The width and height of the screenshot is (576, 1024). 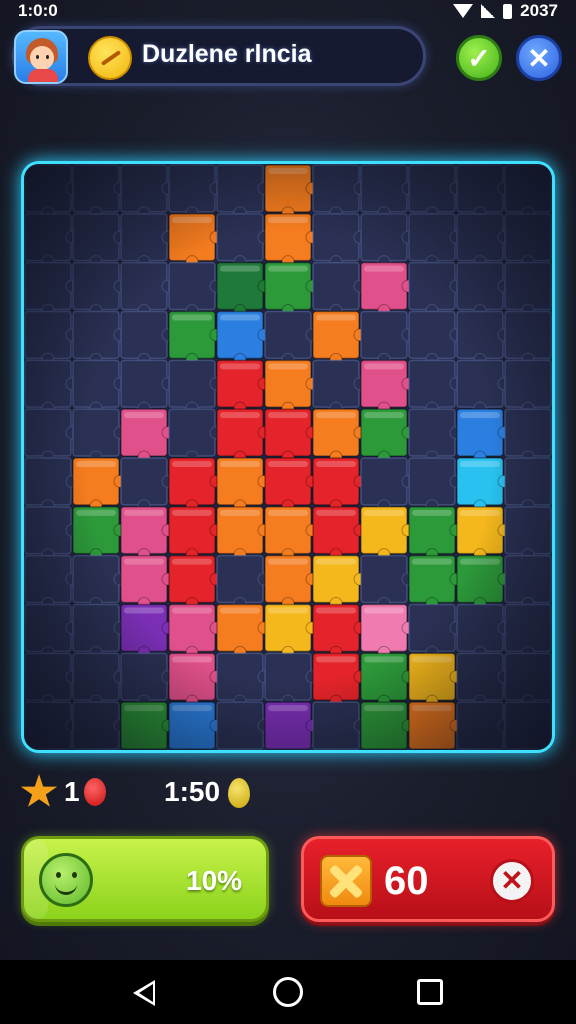 I want to click on cancel-icon: ✕, so click(x=512, y=881).